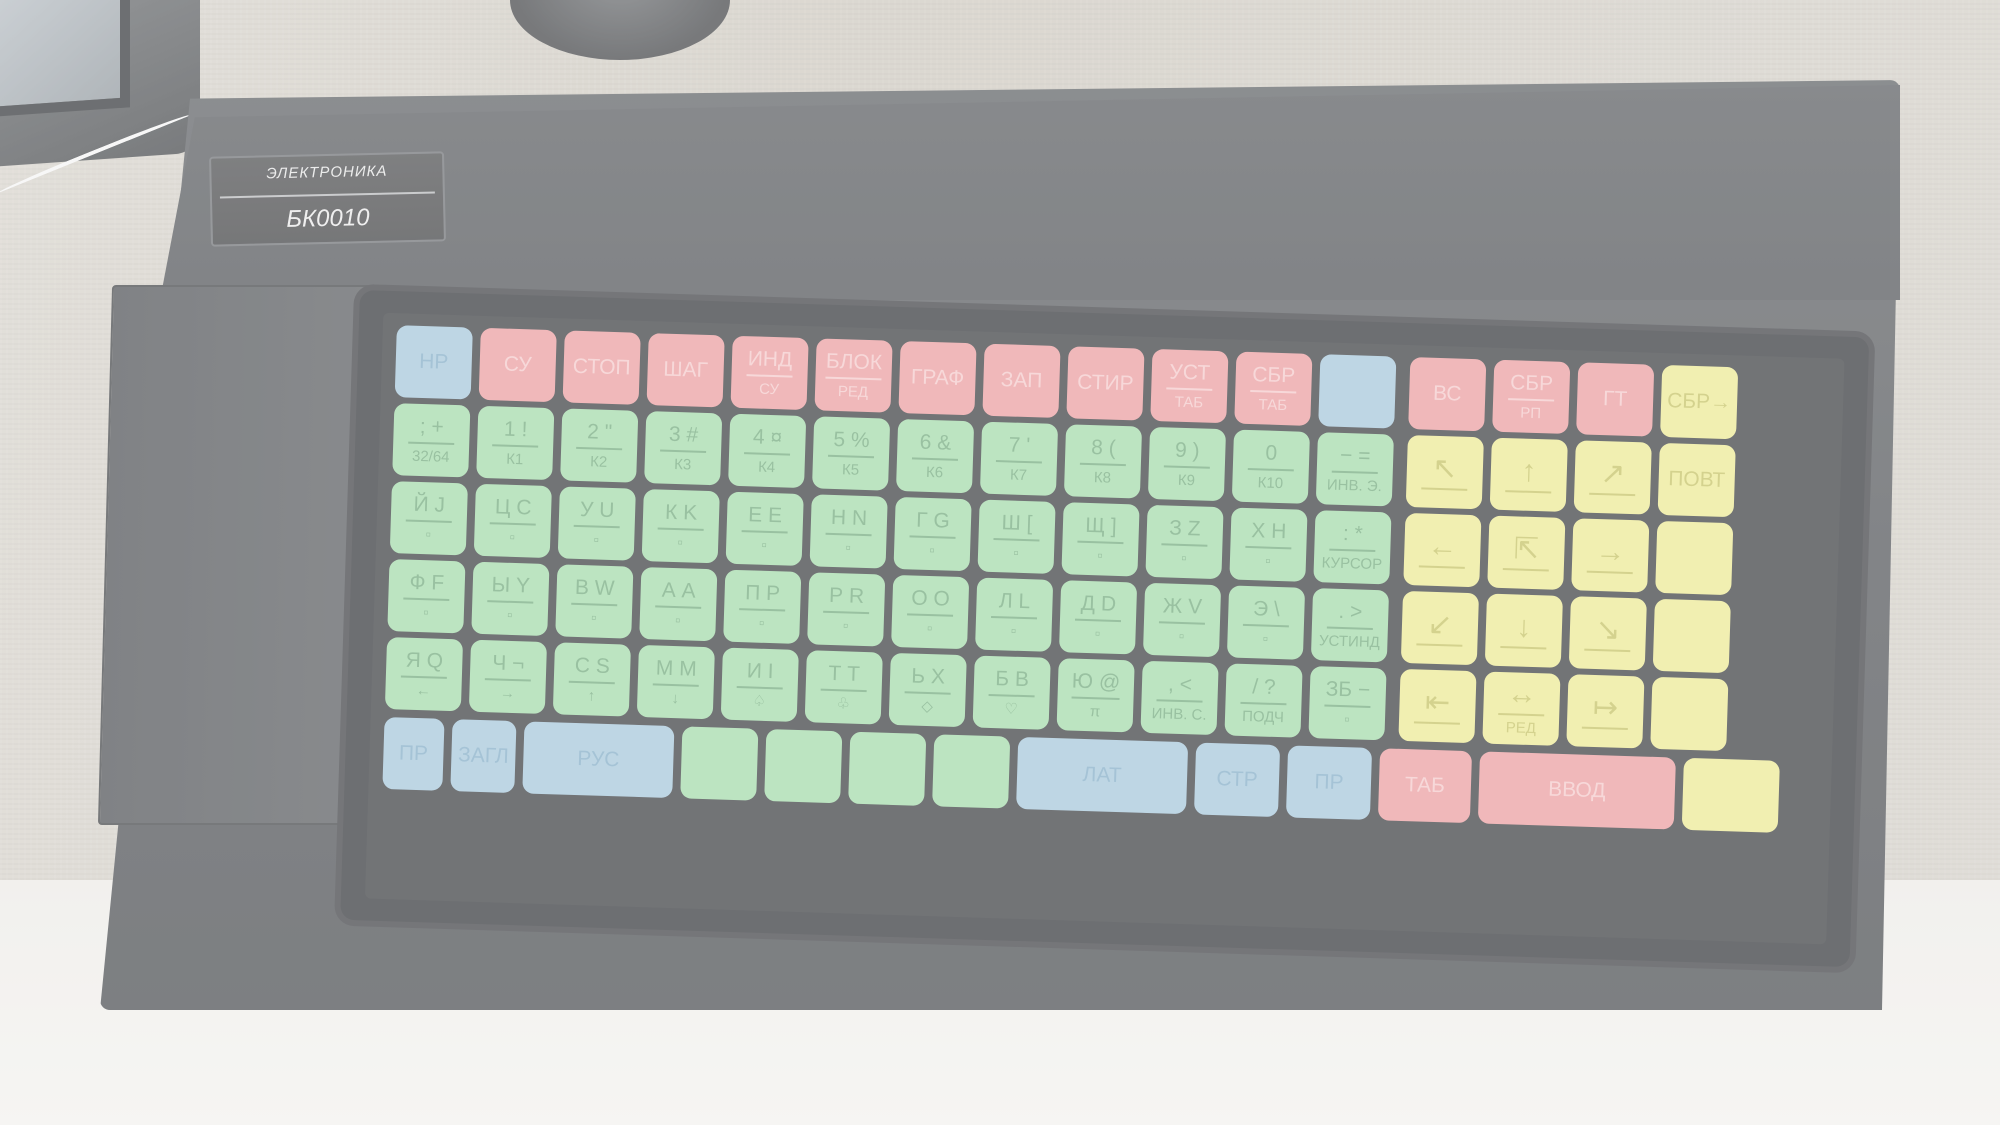  What do you see at coordinates (675, 682) in the screenshot?
I see `key: М M ↓` at bounding box center [675, 682].